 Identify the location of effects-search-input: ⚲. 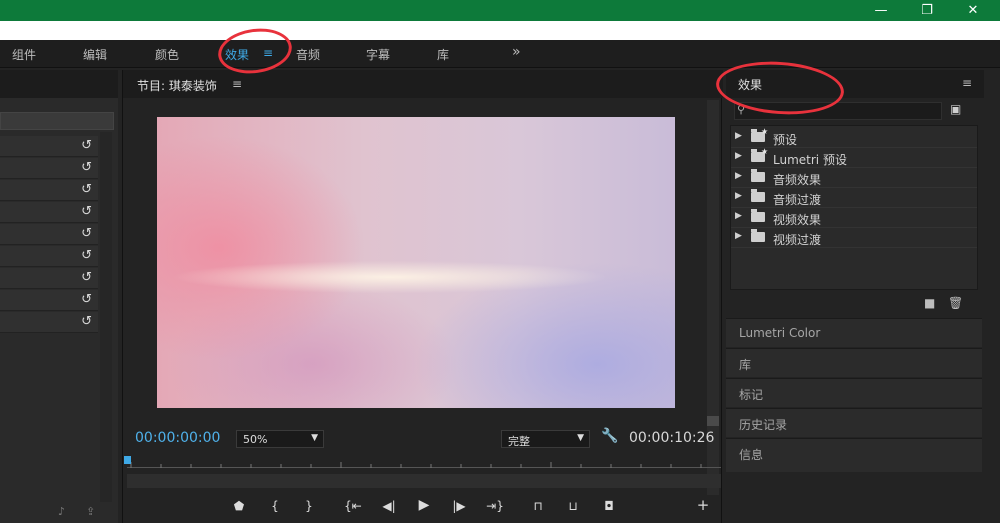
(838, 111).